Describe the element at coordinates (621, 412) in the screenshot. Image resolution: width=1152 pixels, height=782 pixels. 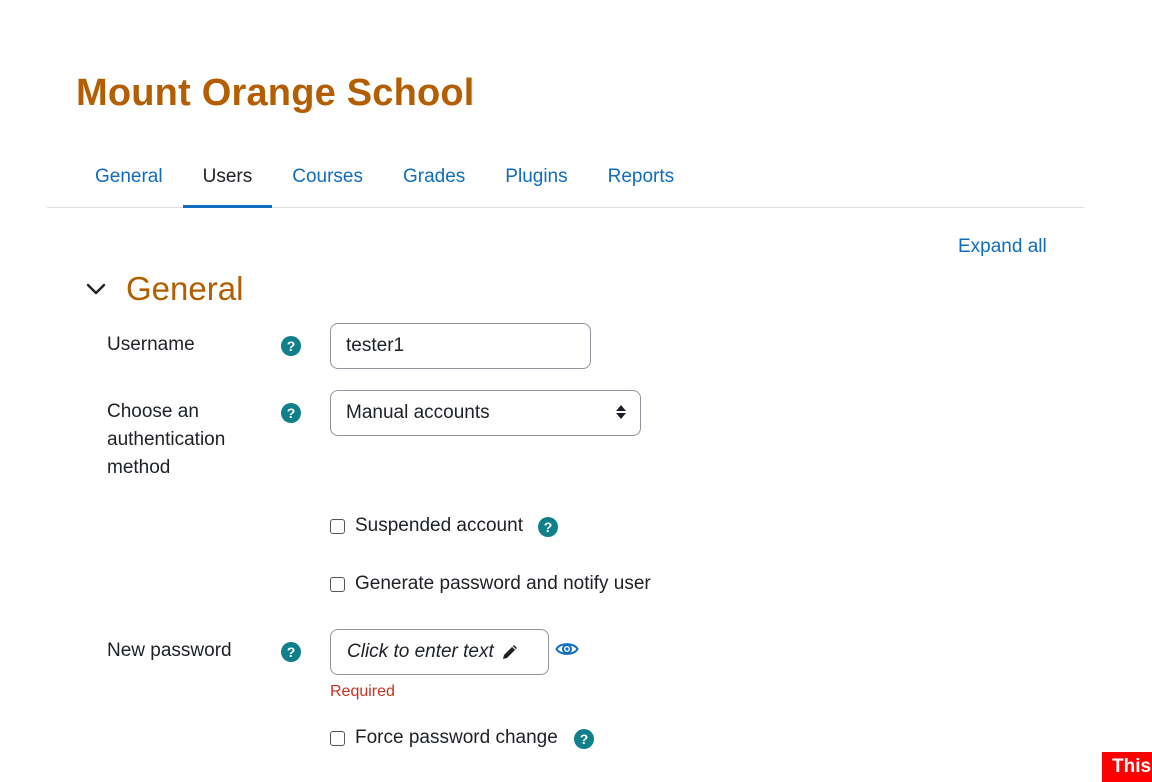
I see `select-arrows-icon` at that location.